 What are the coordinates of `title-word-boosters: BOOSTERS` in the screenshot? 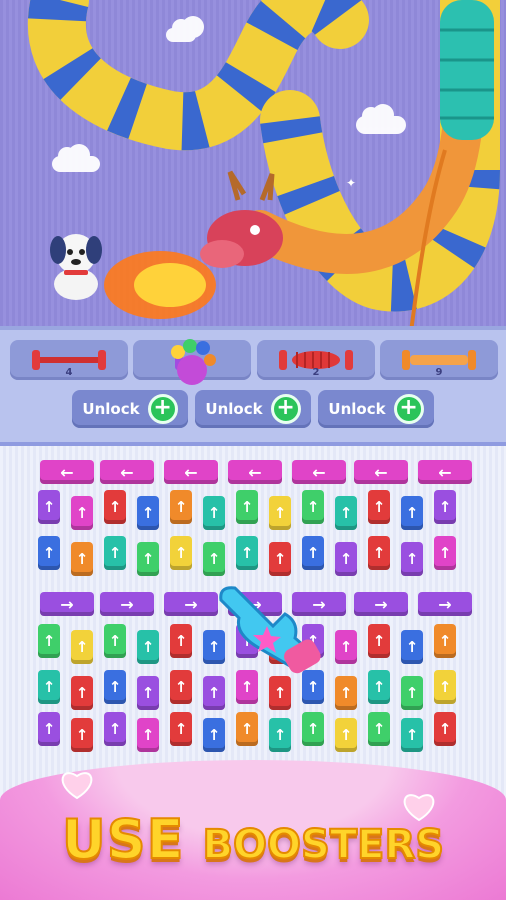 It's located at (324, 845).